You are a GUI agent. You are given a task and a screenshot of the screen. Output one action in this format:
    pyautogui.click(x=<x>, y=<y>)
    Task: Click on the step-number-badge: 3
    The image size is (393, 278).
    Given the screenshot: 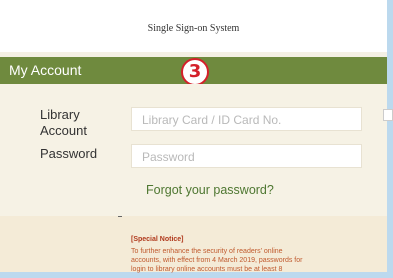 What is the action you would take?
    pyautogui.click(x=195, y=72)
    